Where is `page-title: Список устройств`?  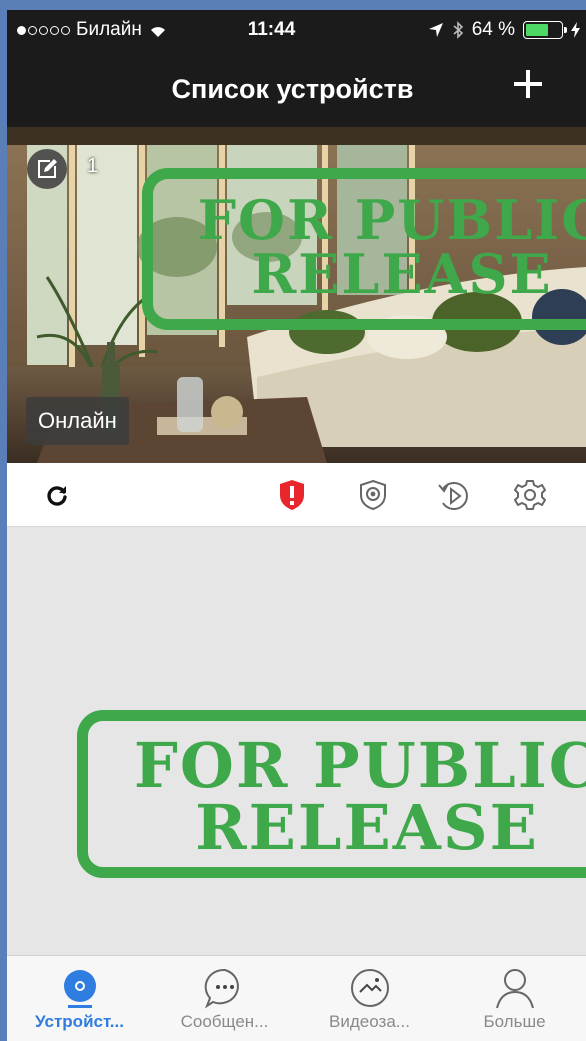
page-title: Список устройств is located at coordinates (292, 89).